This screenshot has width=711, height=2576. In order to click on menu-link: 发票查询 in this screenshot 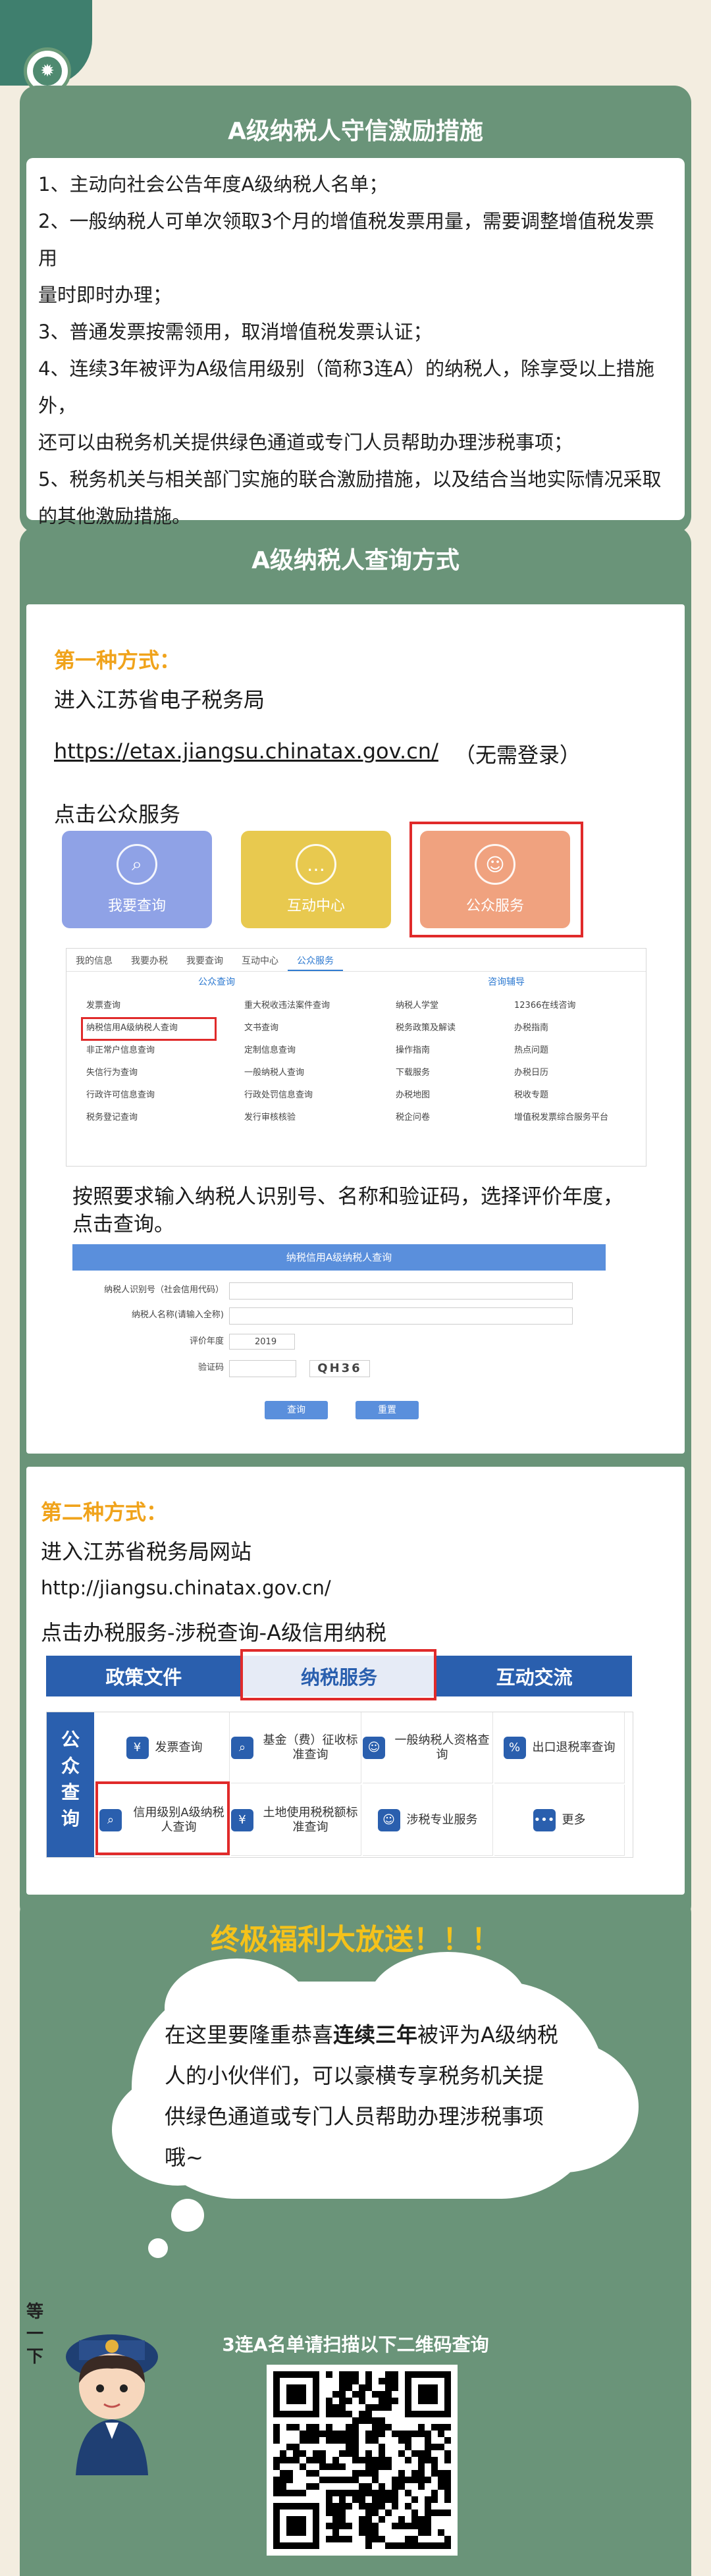, I will do `click(132, 1006)`.